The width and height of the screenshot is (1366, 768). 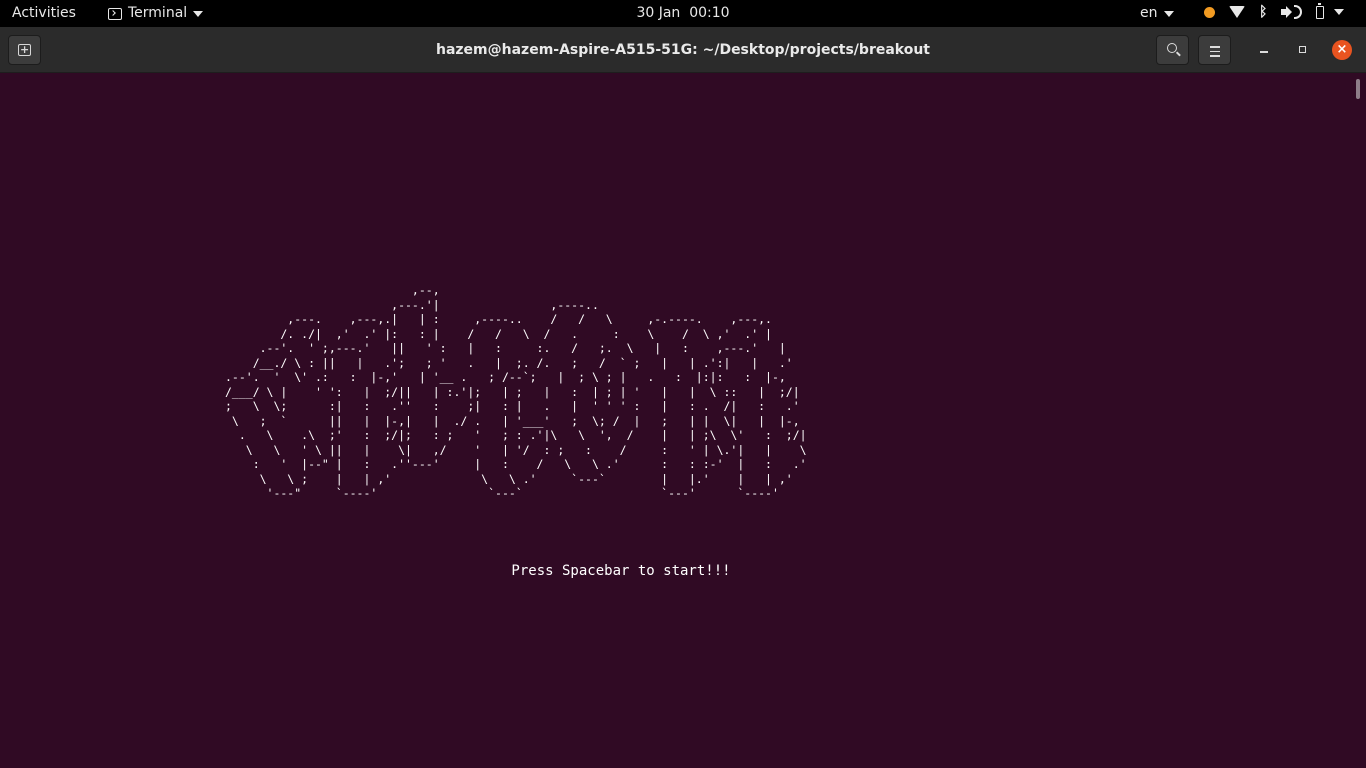 I want to click on minimize-button, so click(x=1264, y=50).